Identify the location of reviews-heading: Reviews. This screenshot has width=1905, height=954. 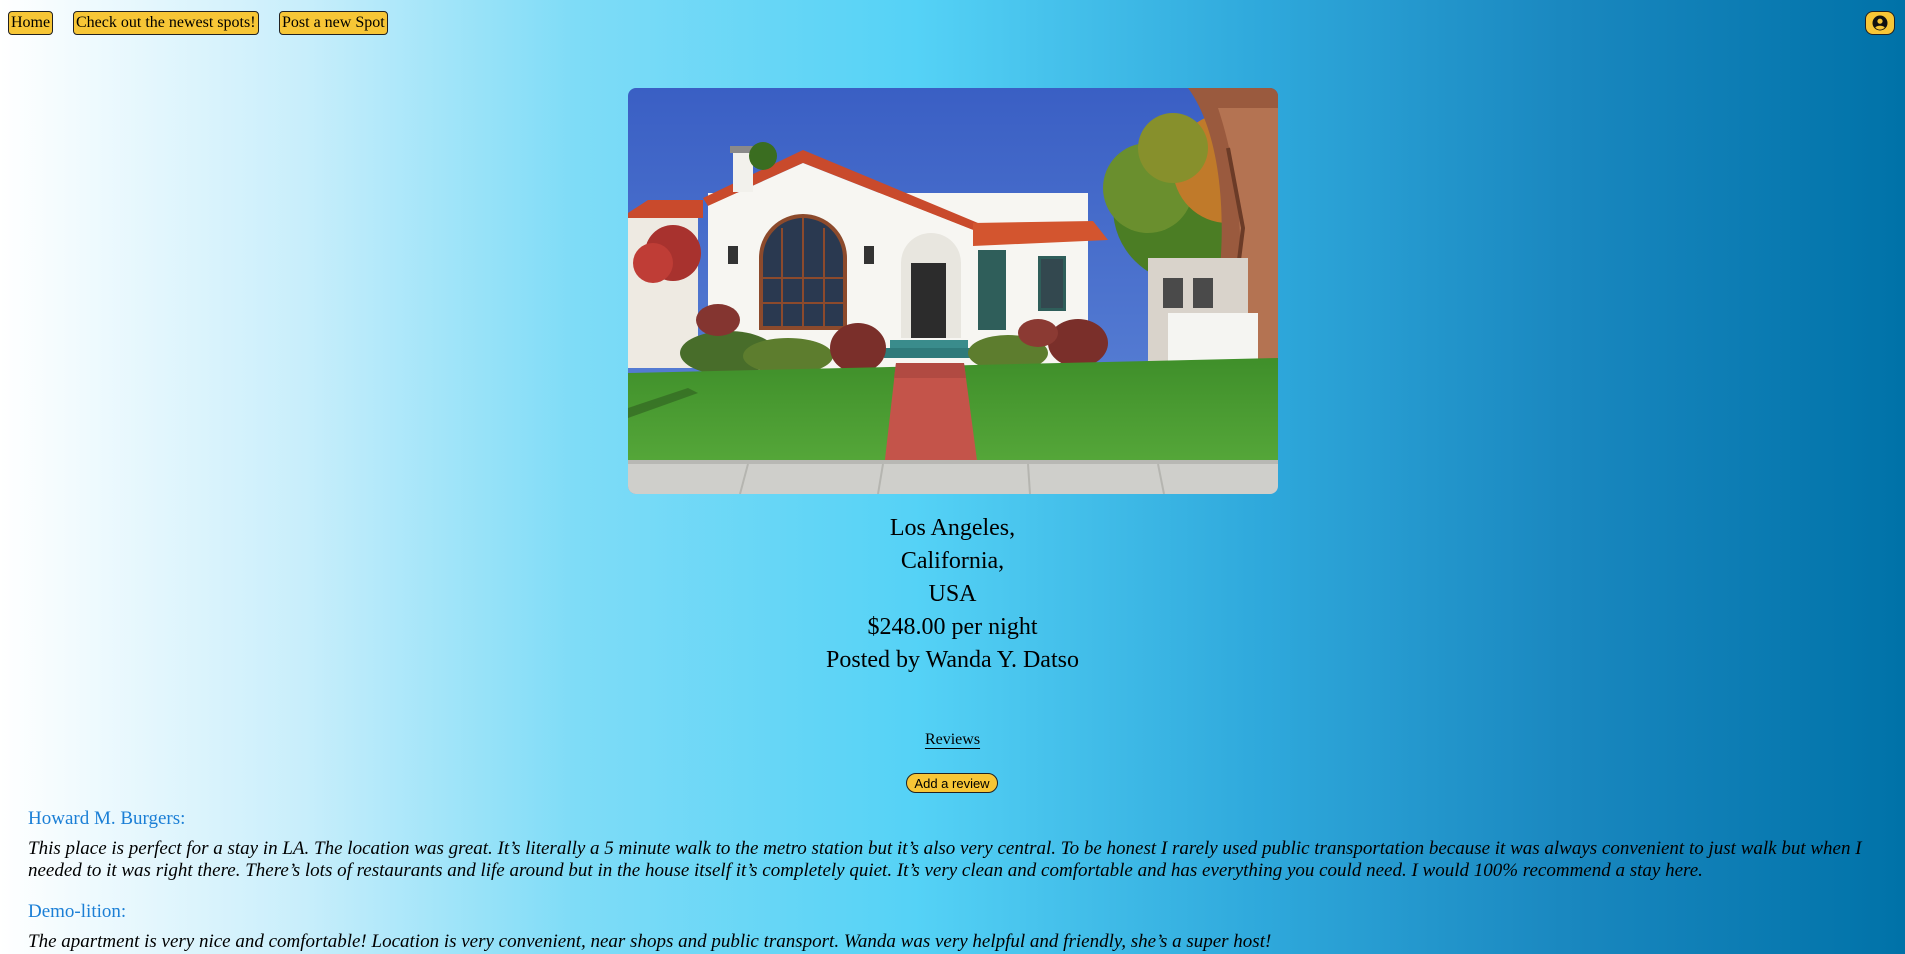
(952, 740).